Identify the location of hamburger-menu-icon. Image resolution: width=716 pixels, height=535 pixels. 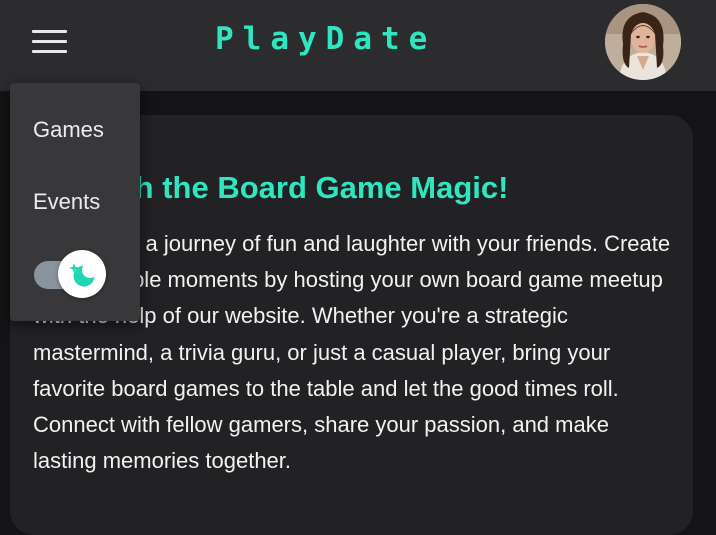
(49, 42).